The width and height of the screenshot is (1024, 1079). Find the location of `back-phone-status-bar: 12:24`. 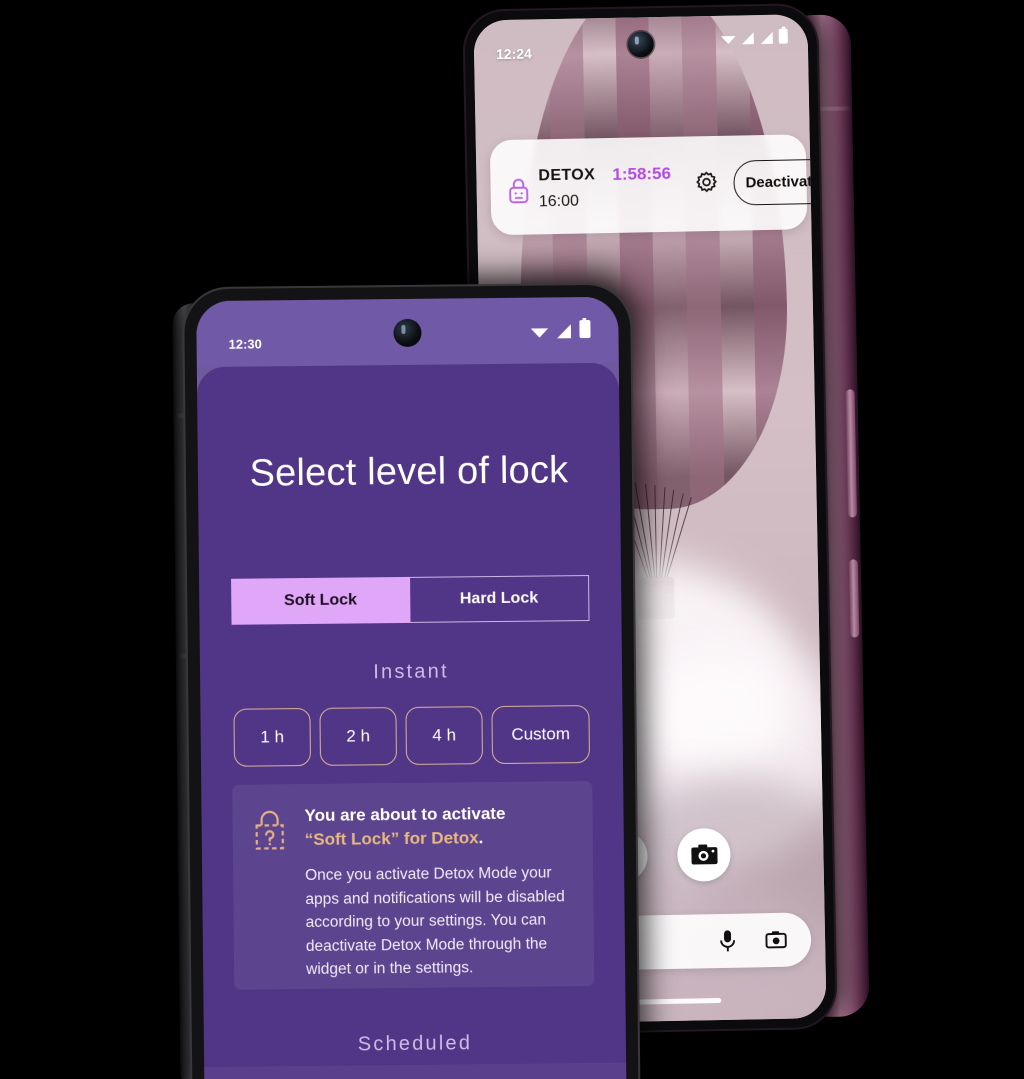

back-phone-status-bar: 12:24 is located at coordinates (640, 45).